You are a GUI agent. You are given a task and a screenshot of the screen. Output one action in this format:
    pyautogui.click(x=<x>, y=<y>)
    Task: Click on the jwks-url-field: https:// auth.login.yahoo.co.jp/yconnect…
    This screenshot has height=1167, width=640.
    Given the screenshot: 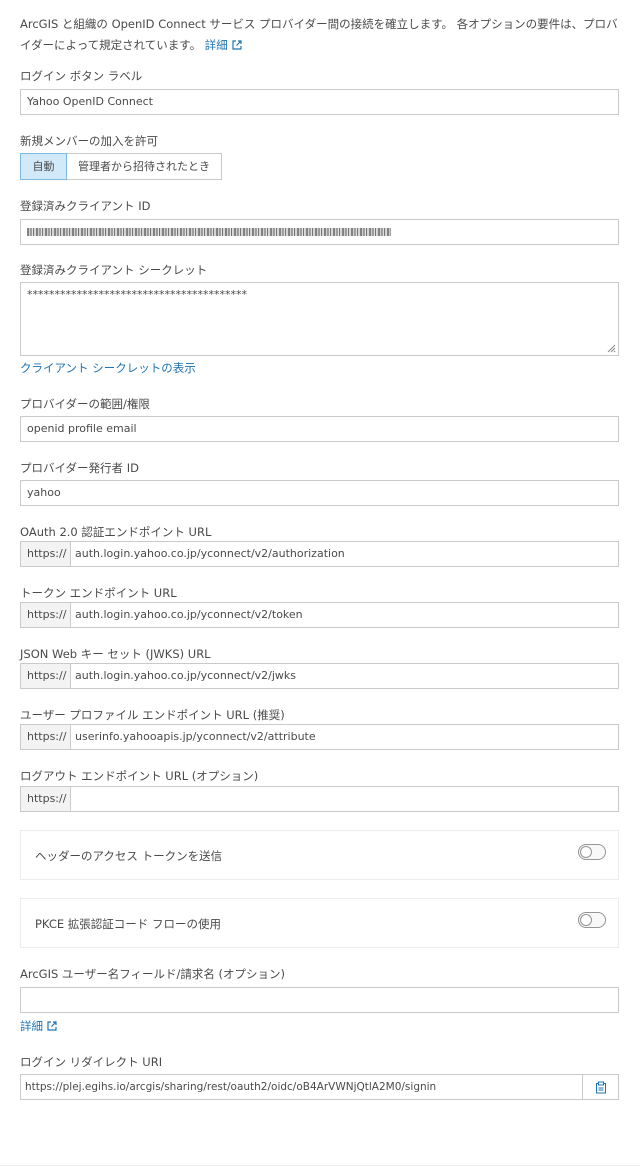 What is the action you would take?
    pyautogui.click(x=319, y=676)
    